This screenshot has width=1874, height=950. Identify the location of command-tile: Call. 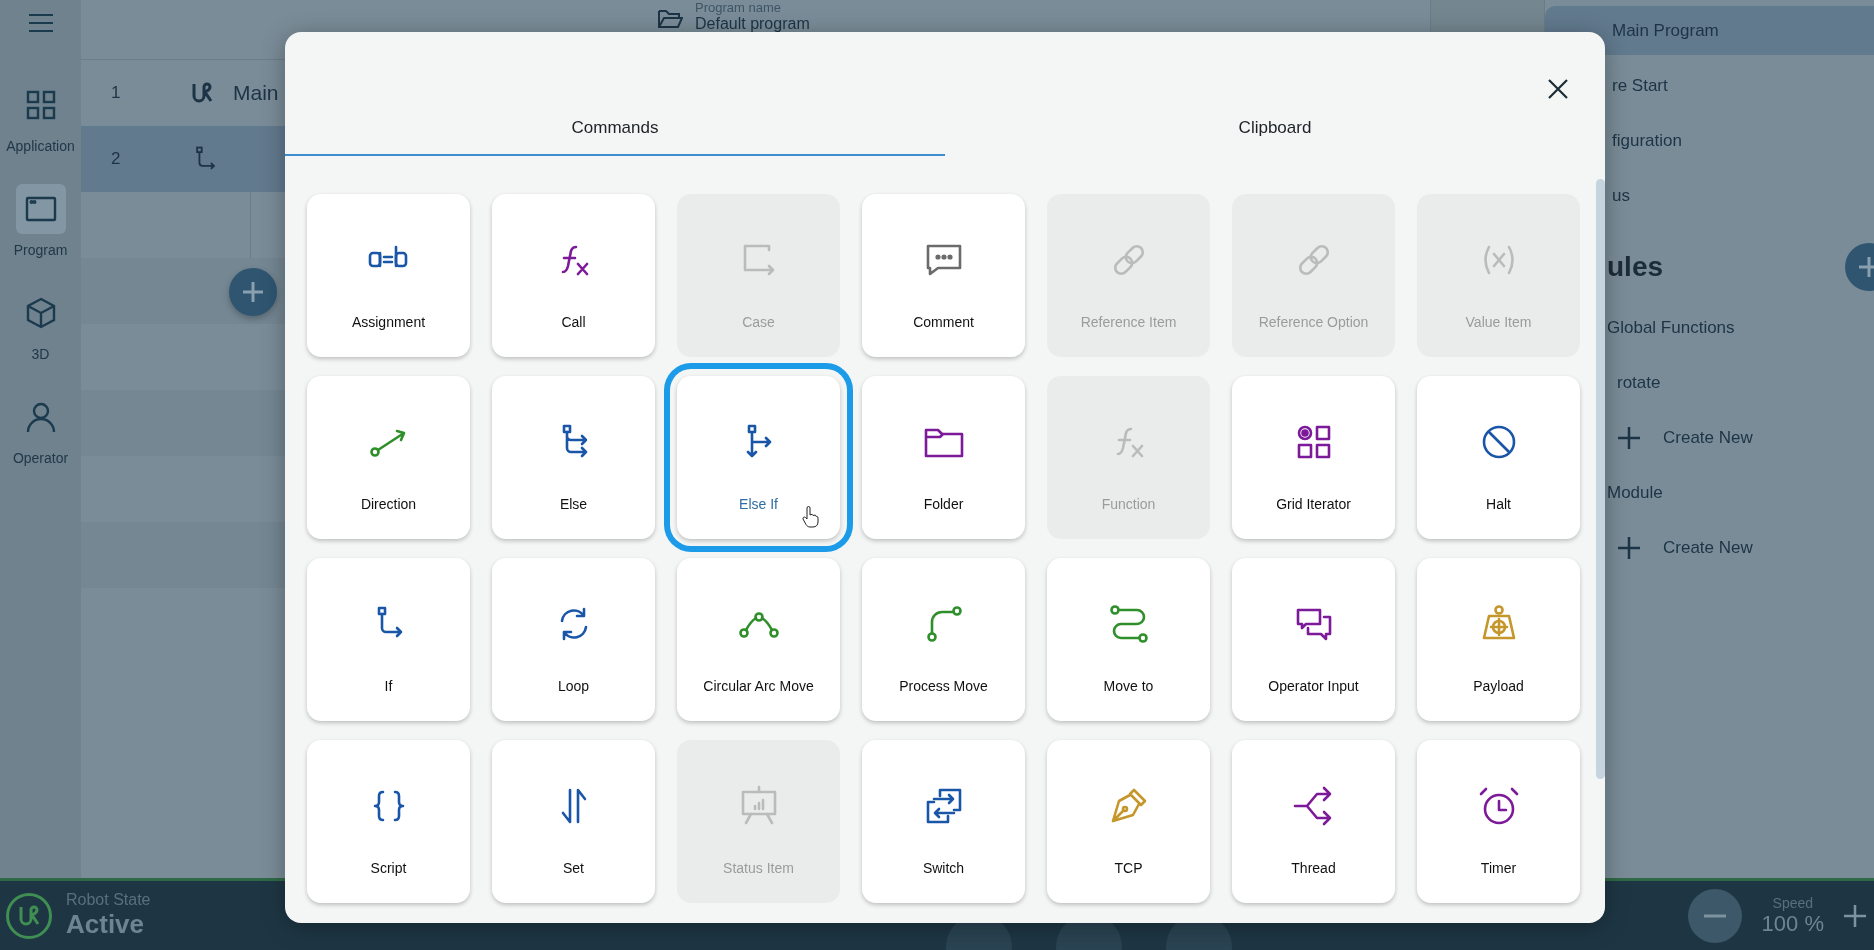
(573, 275).